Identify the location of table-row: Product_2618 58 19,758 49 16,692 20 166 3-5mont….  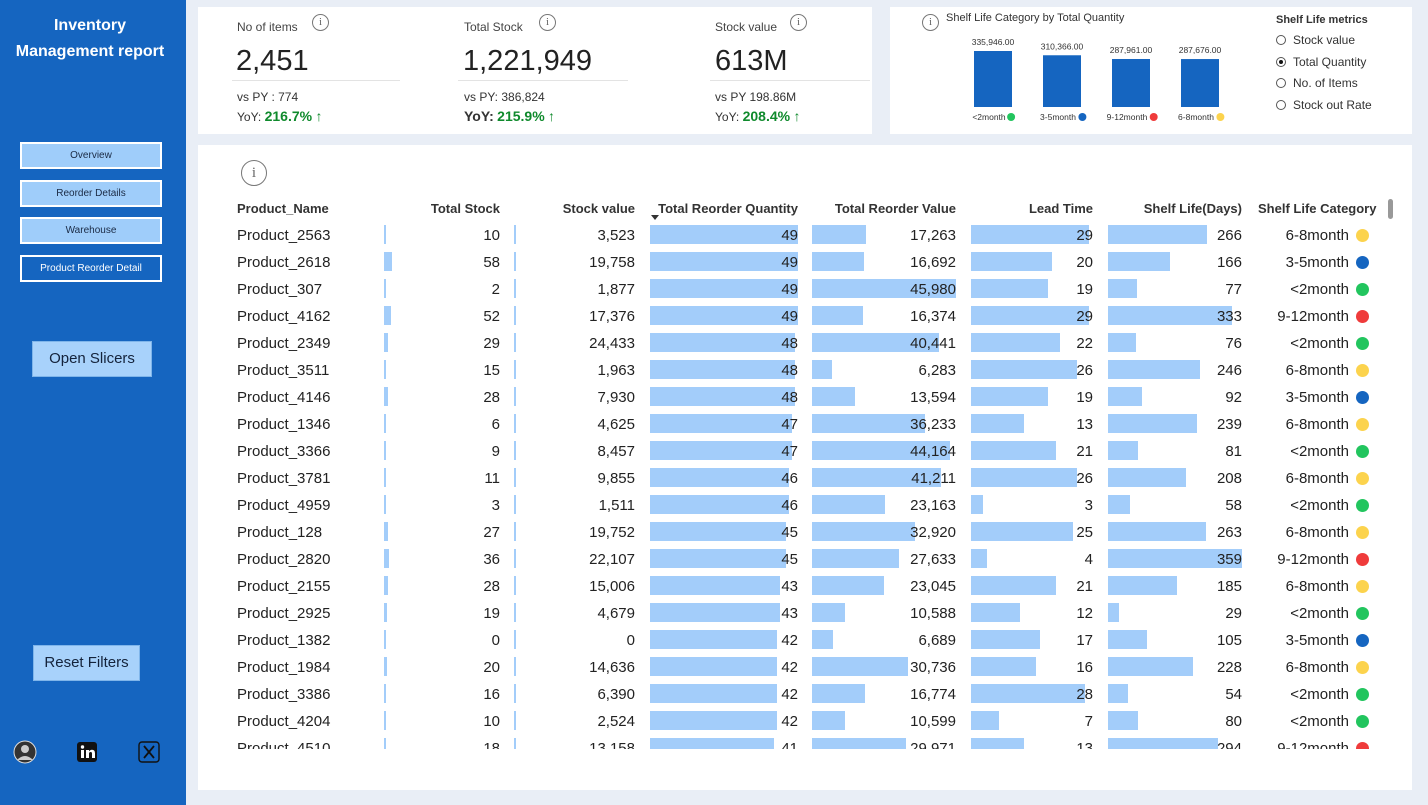
(805, 262).